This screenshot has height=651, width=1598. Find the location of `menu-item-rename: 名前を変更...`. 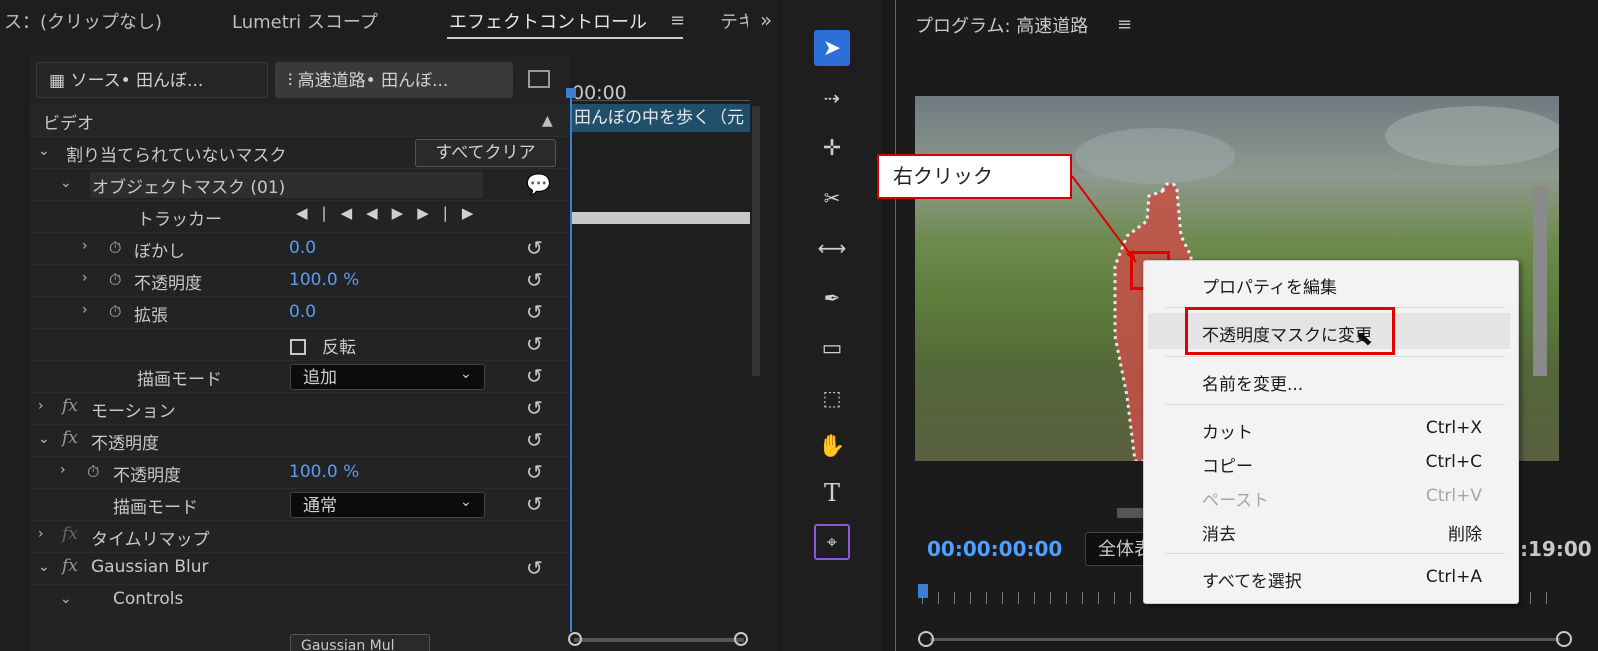

menu-item-rename: 名前を変更... is located at coordinates (1252, 382).